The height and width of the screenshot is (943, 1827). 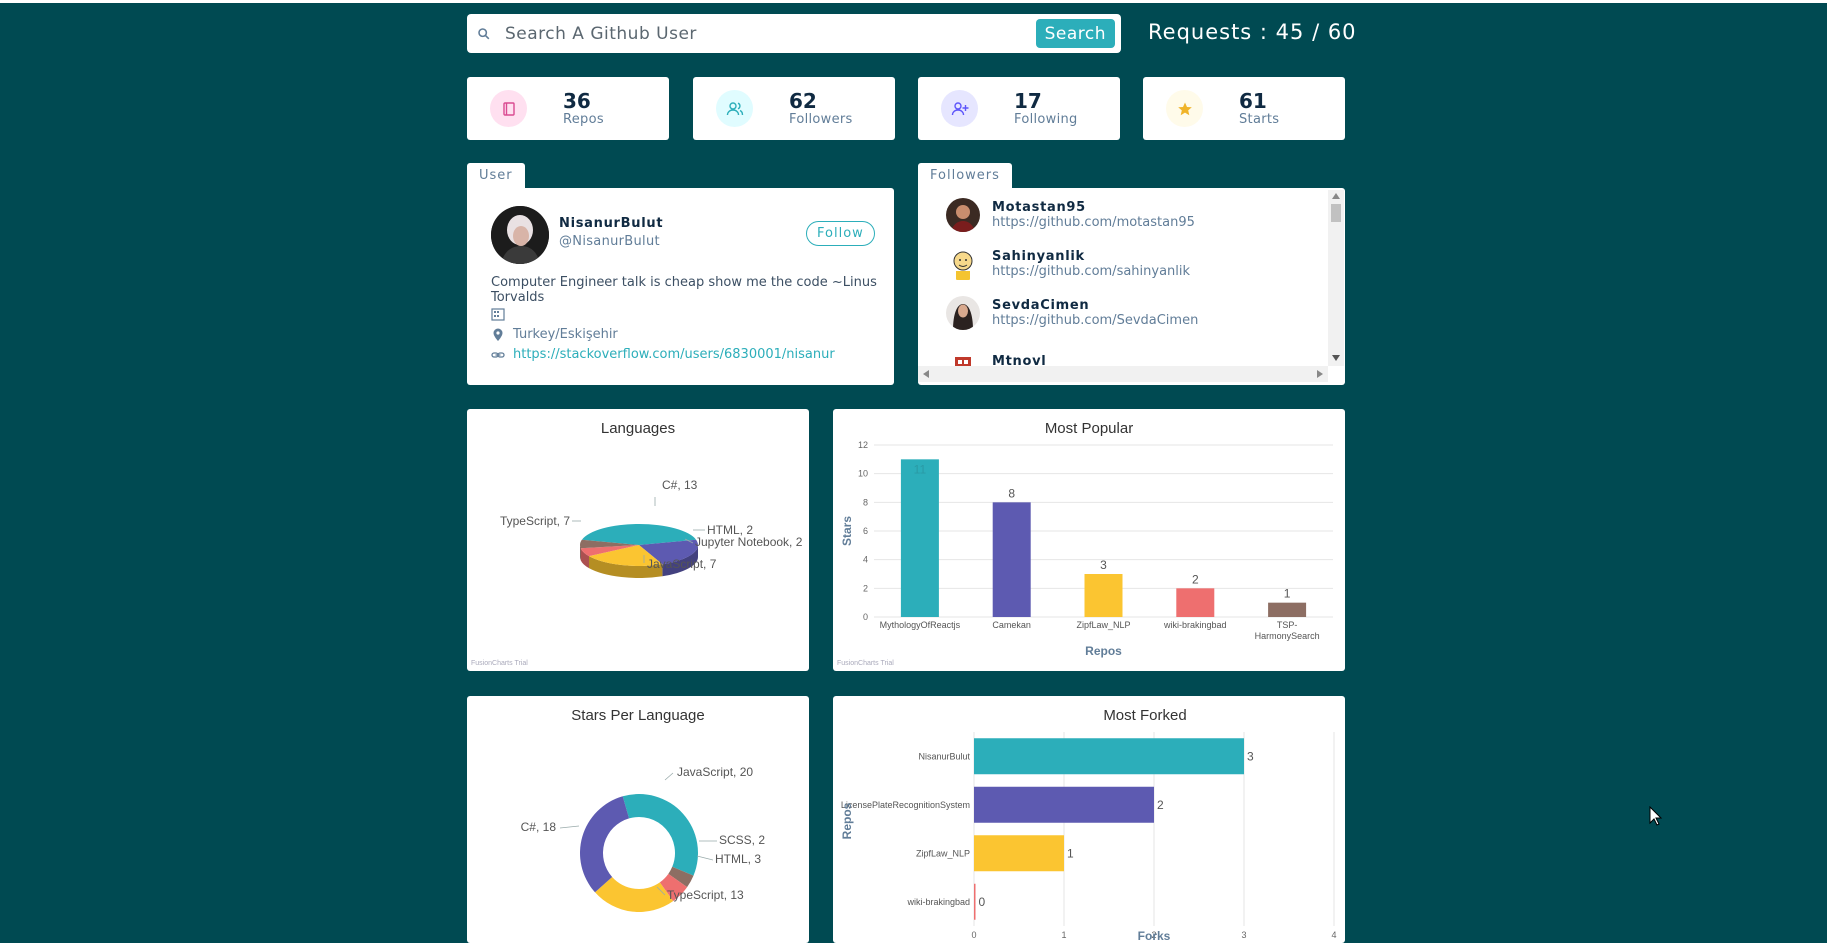 I want to click on follower-name: Sahinyanlik, so click(x=1038, y=256).